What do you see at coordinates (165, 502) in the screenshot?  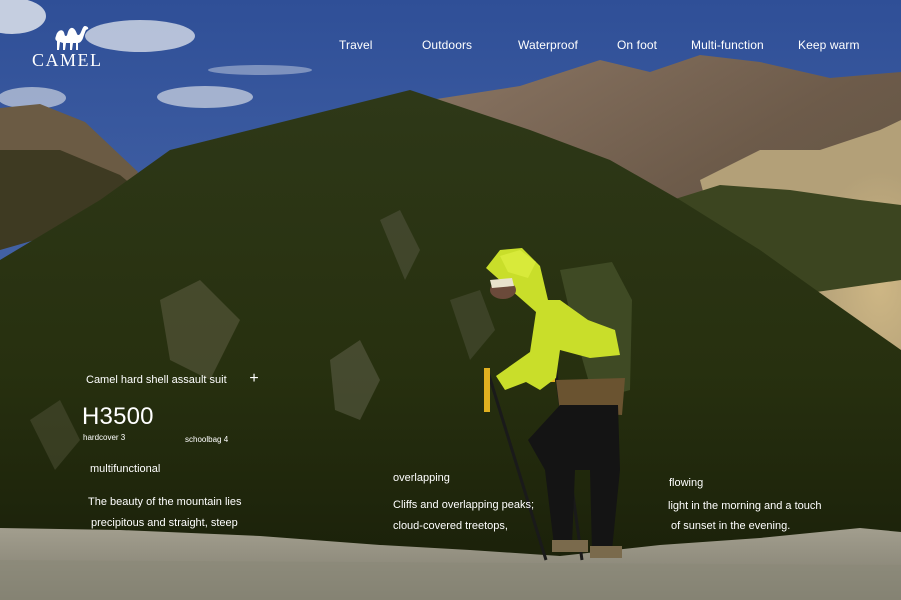 I see `feature-text: The beauty of the mountain lies` at bounding box center [165, 502].